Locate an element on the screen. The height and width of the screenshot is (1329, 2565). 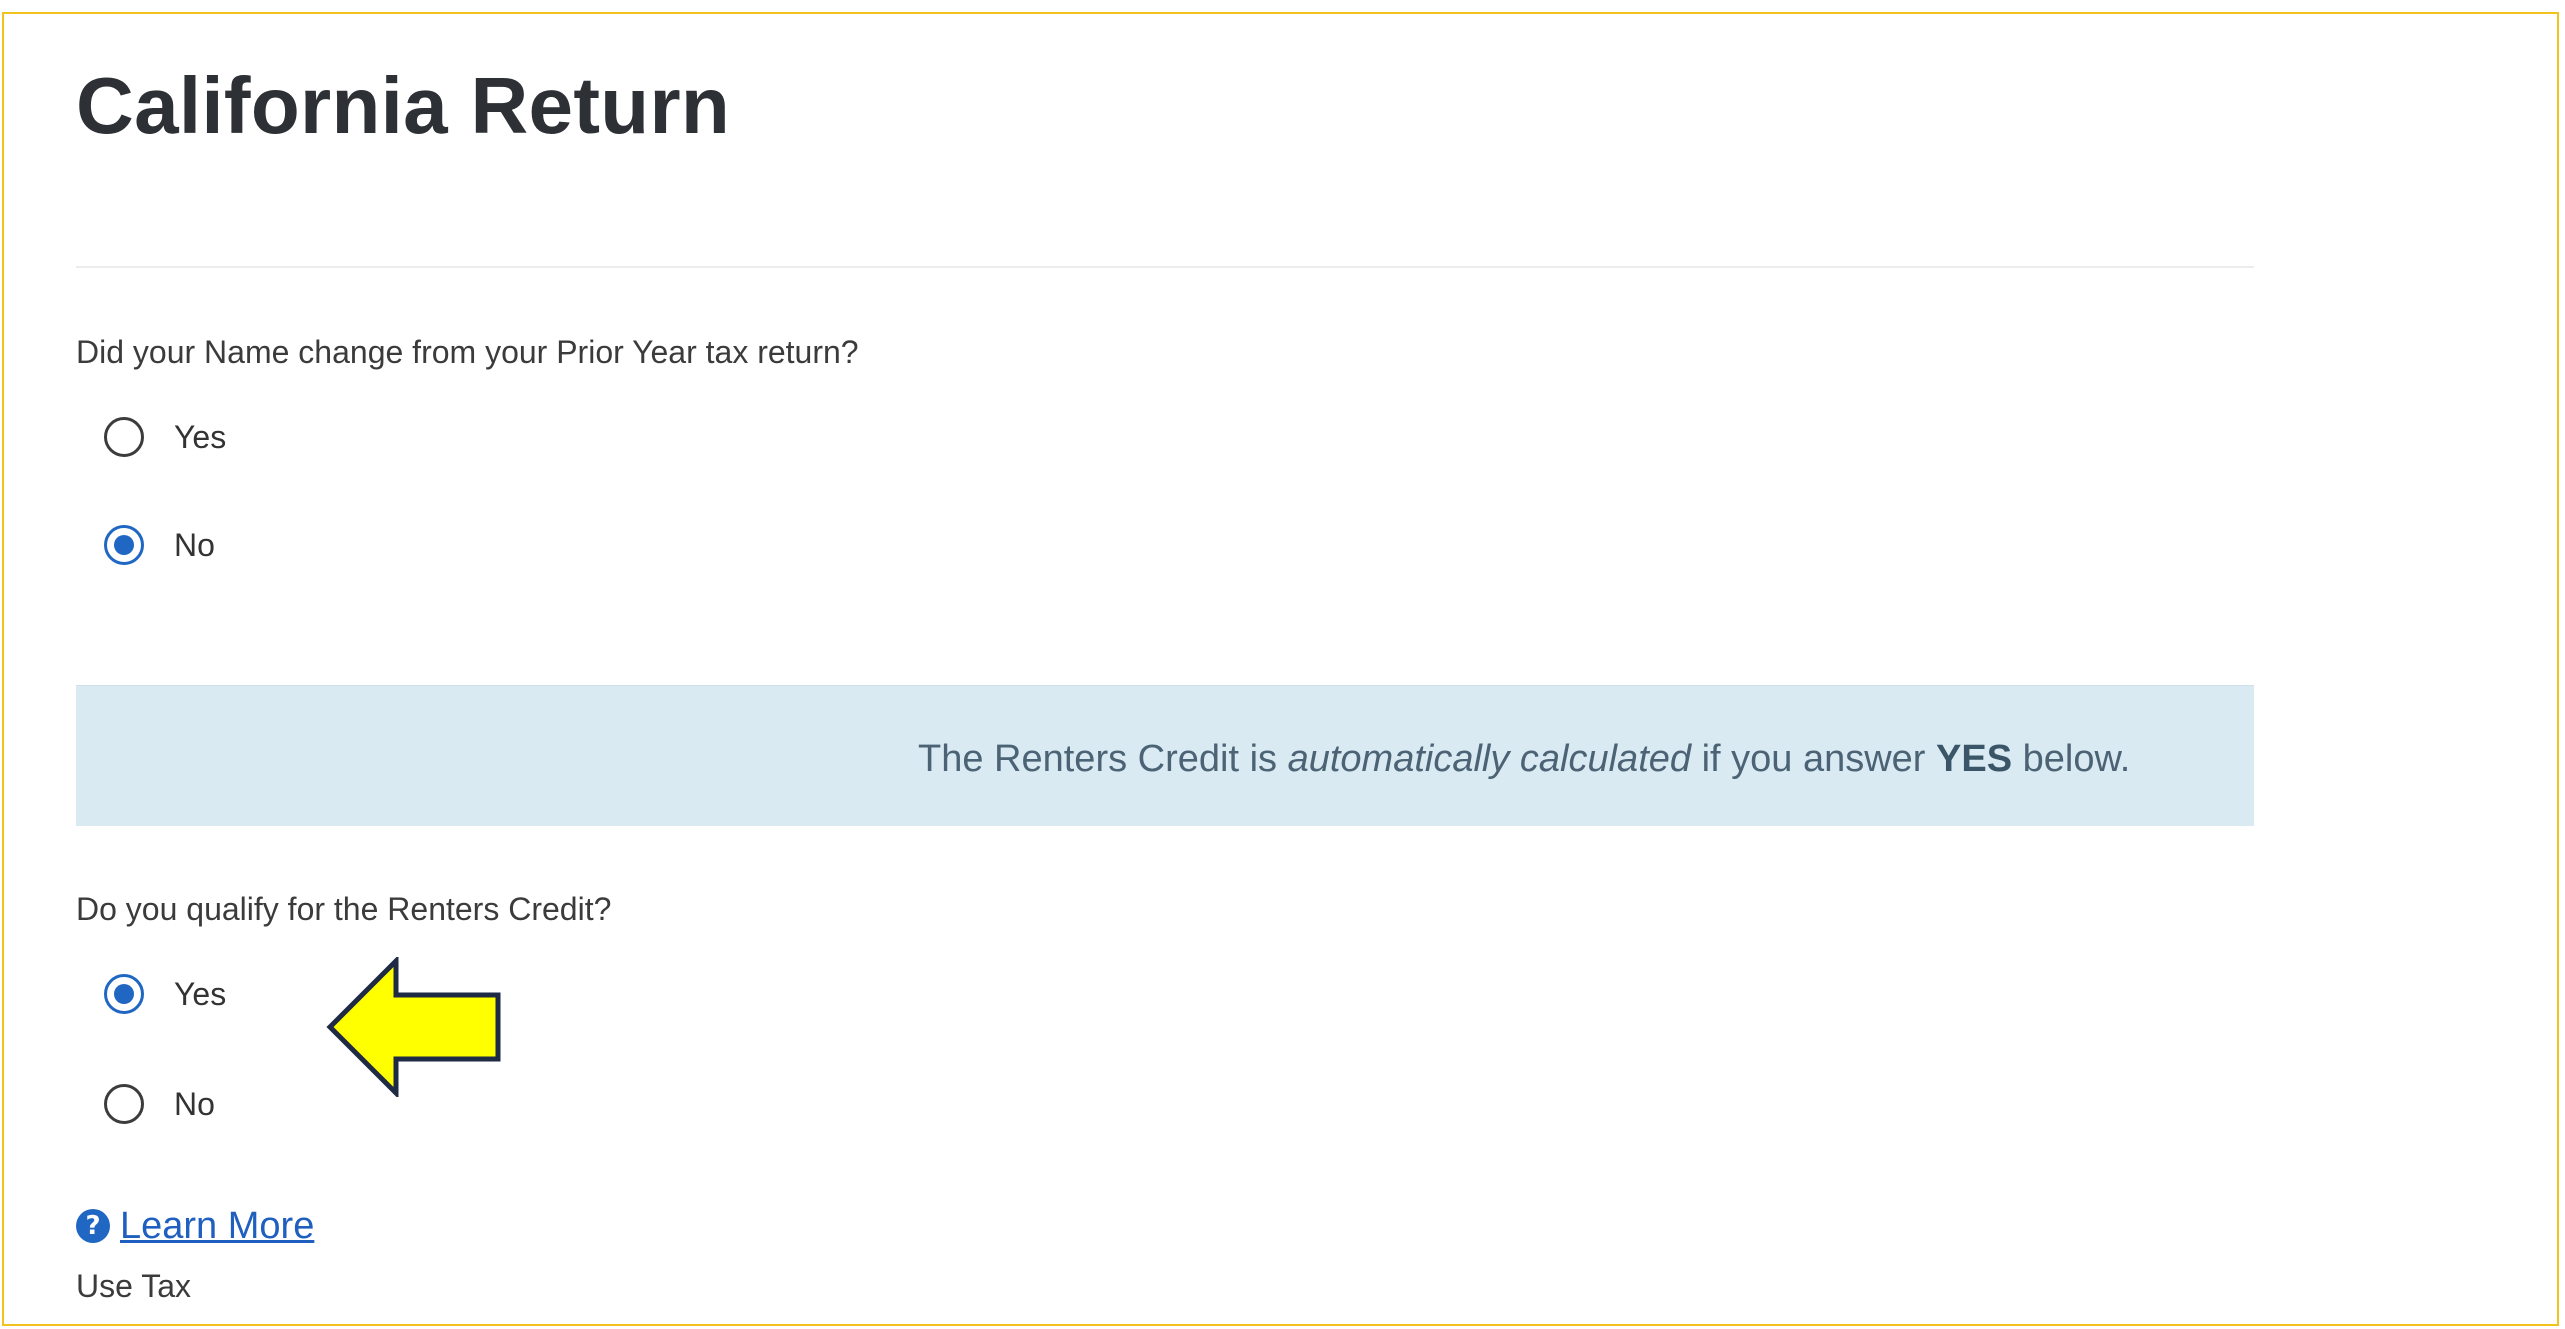
renters-credit-no-radio: No is located at coordinates (159, 1104).